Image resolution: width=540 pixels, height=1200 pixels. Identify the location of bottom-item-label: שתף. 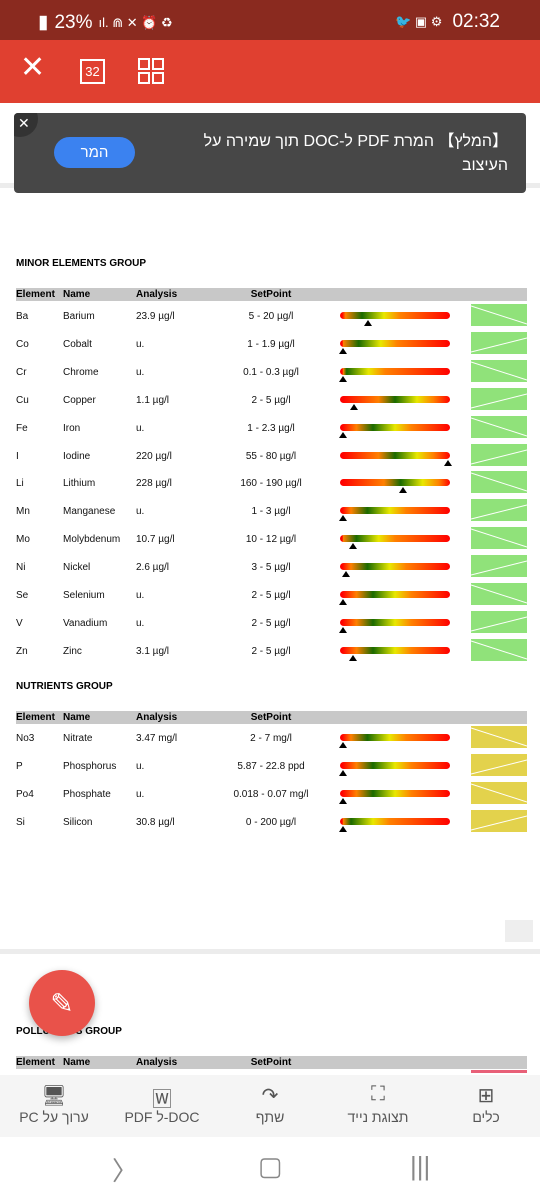
(270, 1117).